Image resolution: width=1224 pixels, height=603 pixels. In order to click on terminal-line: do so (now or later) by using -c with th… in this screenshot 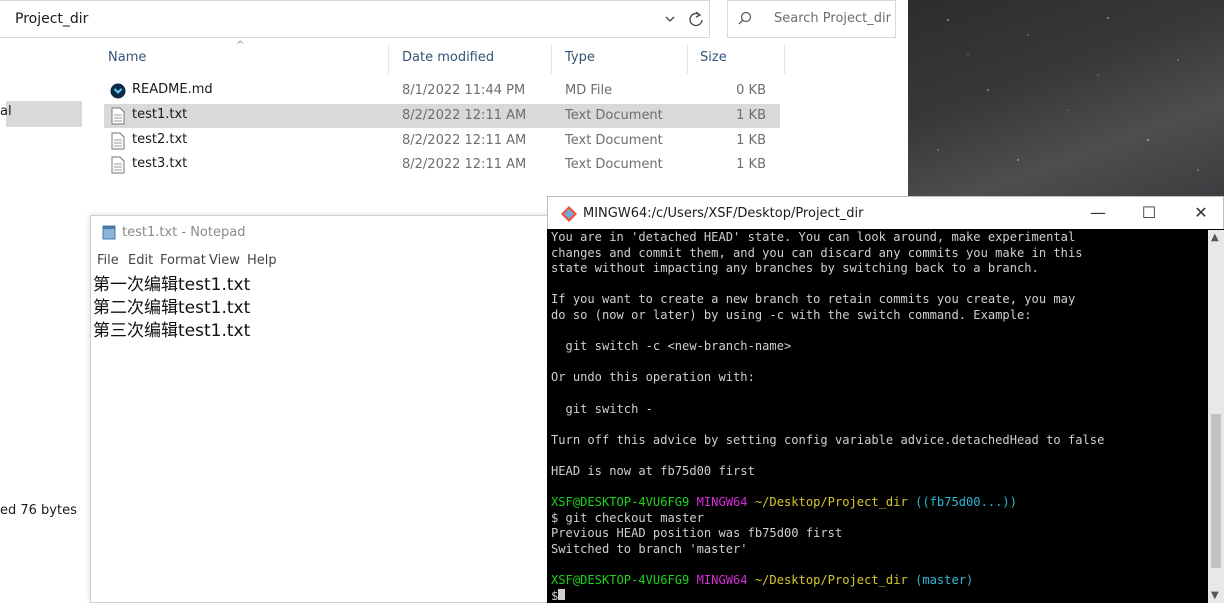, I will do `click(791, 314)`.